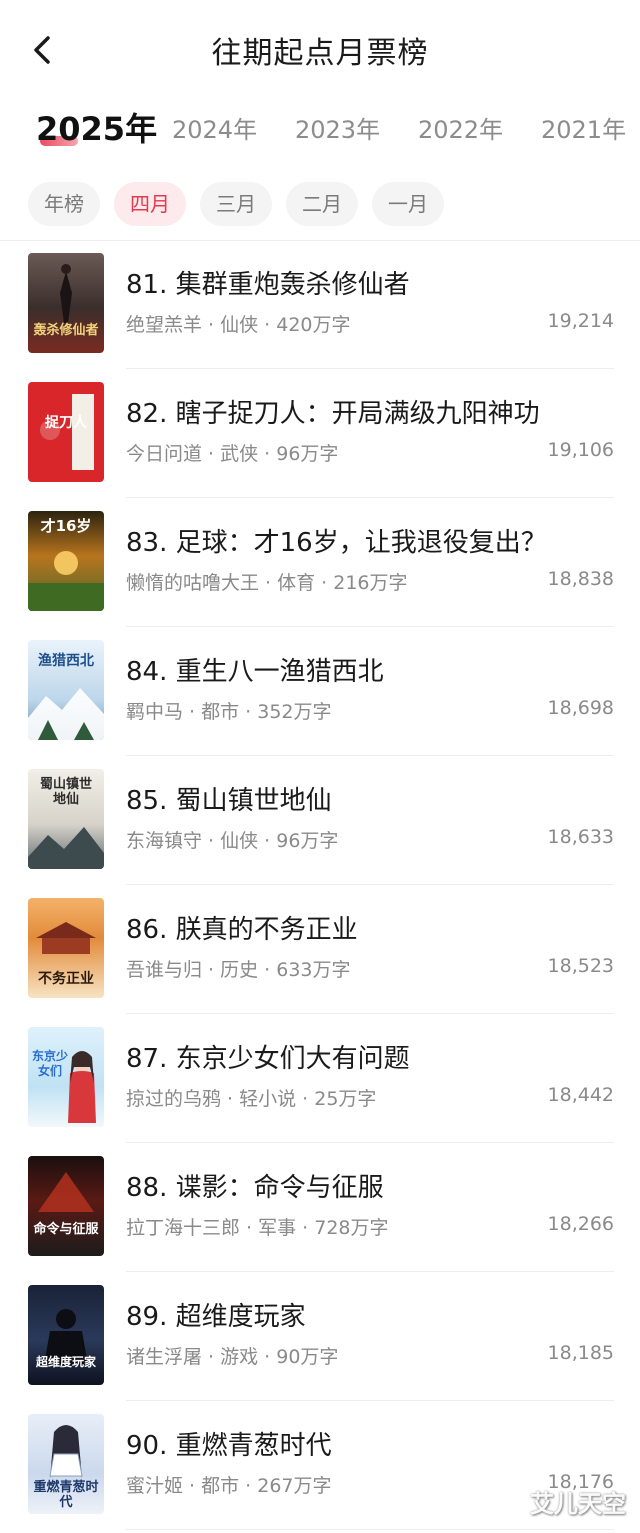 Image resolution: width=640 pixels, height=1533 pixels. What do you see at coordinates (66, 1229) in the screenshot?
I see `cover-title: 命令与征服` at bounding box center [66, 1229].